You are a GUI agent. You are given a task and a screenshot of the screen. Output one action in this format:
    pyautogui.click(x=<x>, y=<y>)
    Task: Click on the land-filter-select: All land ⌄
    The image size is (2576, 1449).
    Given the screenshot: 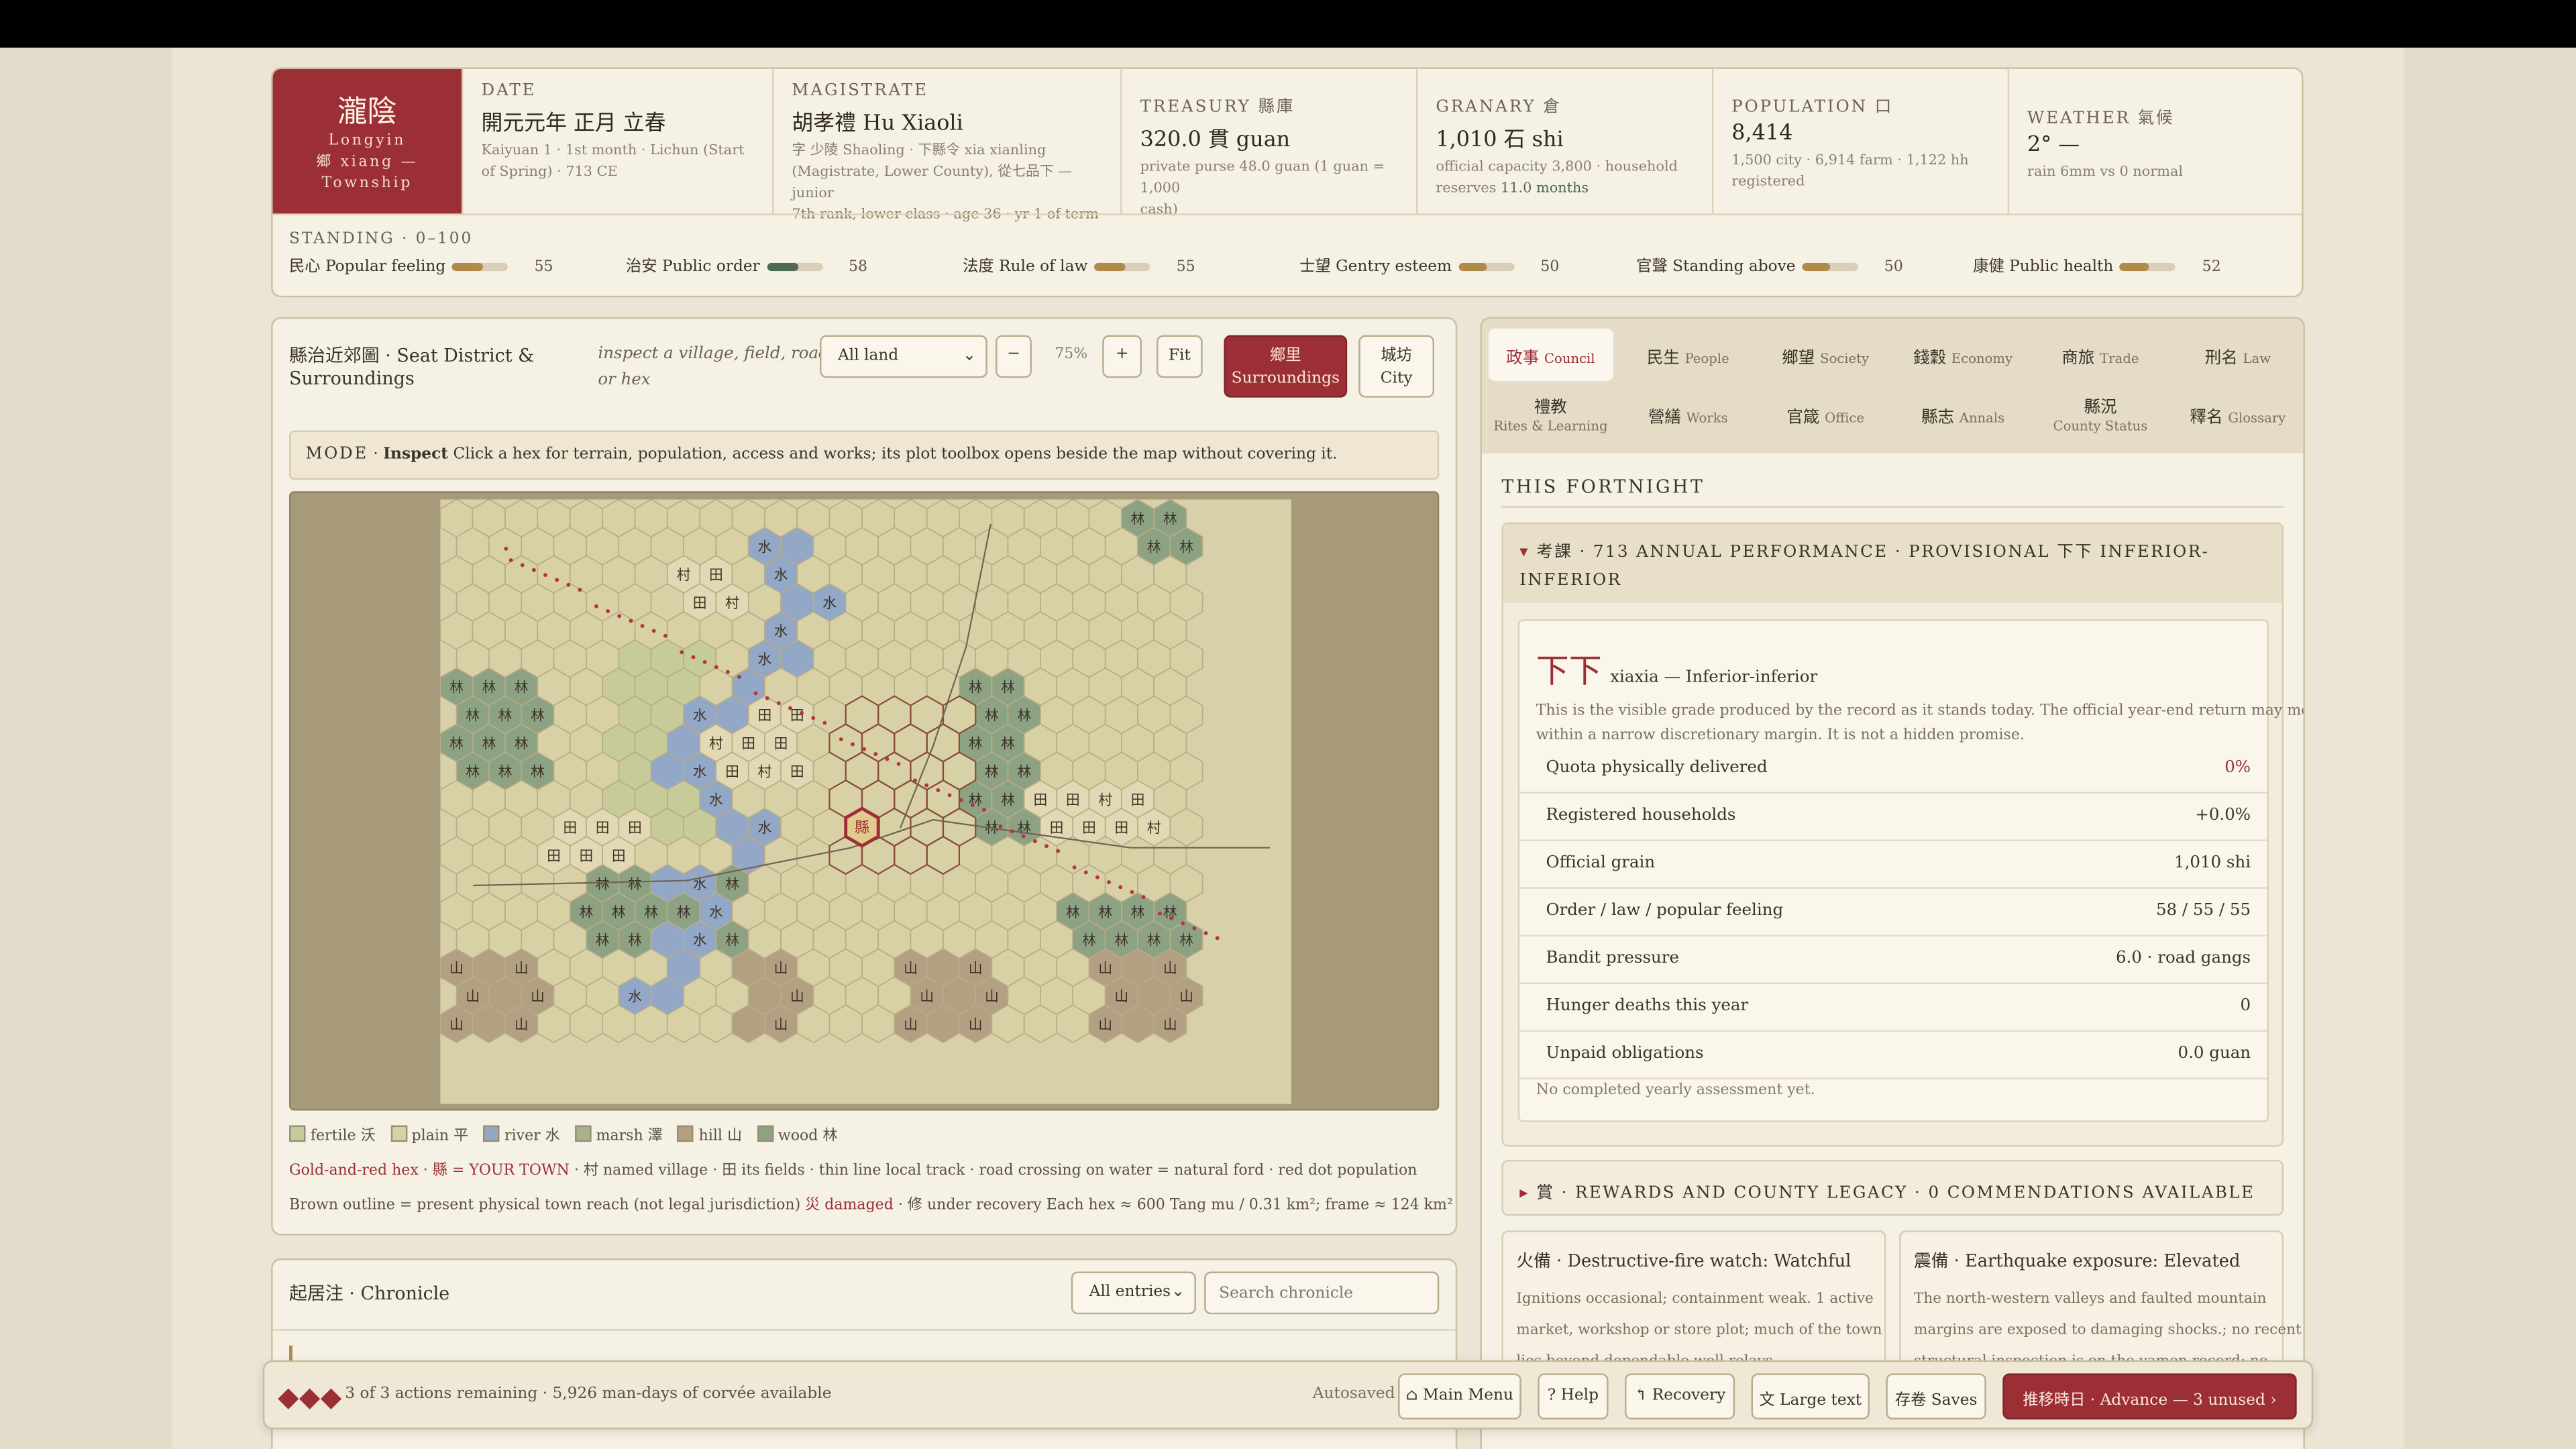 What is the action you would take?
    pyautogui.click(x=903, y=356)
    